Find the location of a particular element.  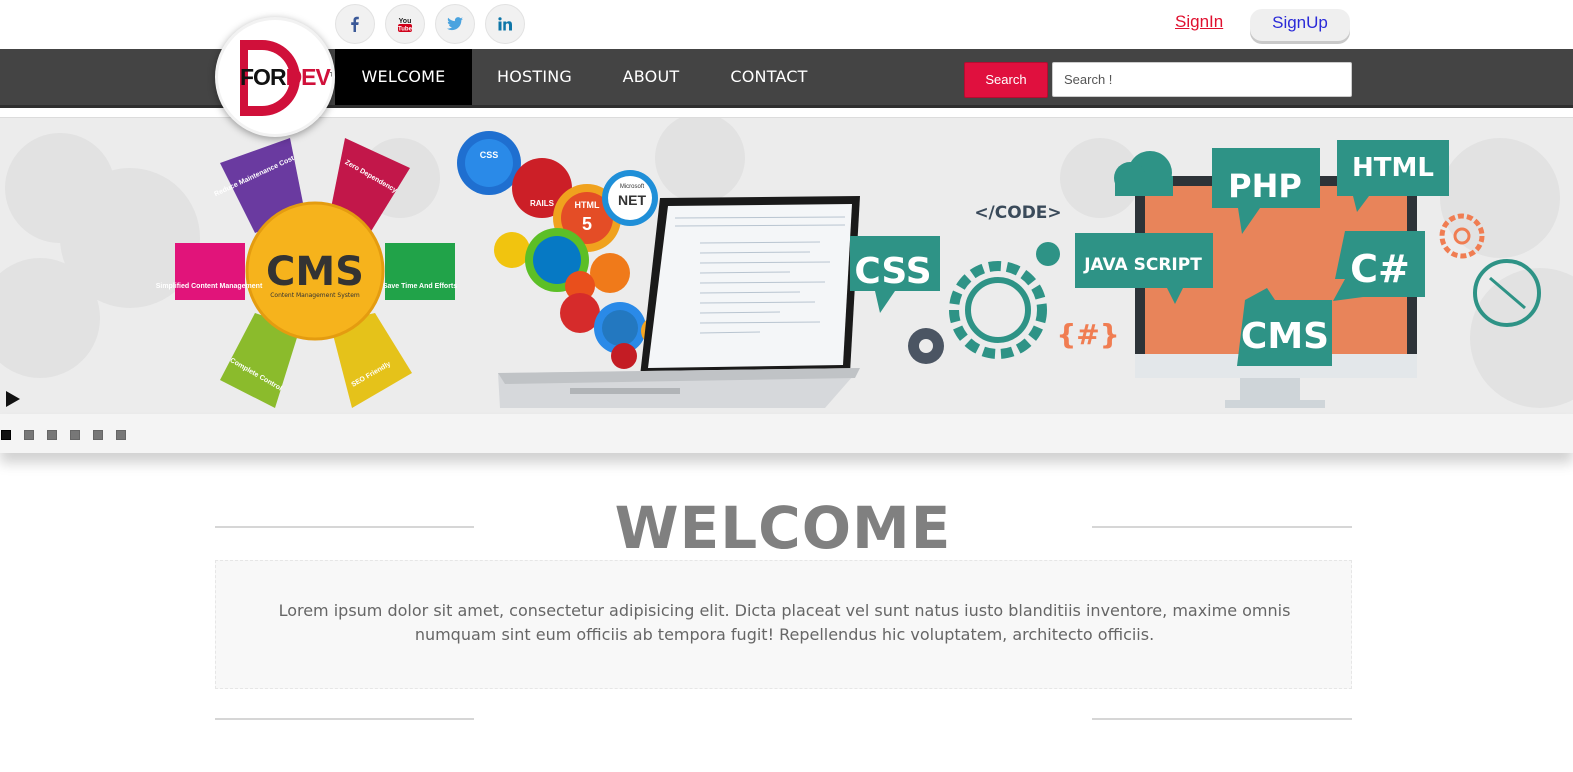

cms-center-label: CMS is located at coordinates (315, 272).